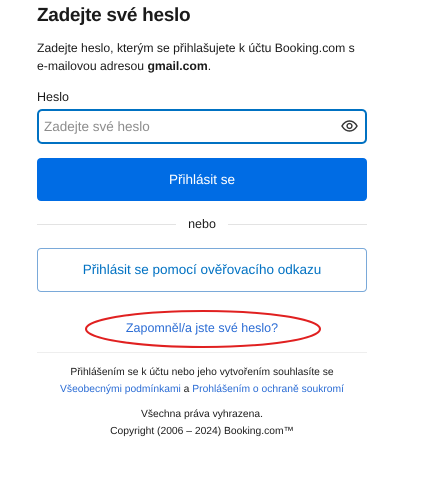 This screenshot has width=425, height=499. What do you see at coordinates (196, 57) in the screenshot?
I see `description-text: Zadejte heslo, kterým se přihlašujete k účtu Booking.com s e-mailovou adresou gmail.com.` at bounding box center [196, 57].